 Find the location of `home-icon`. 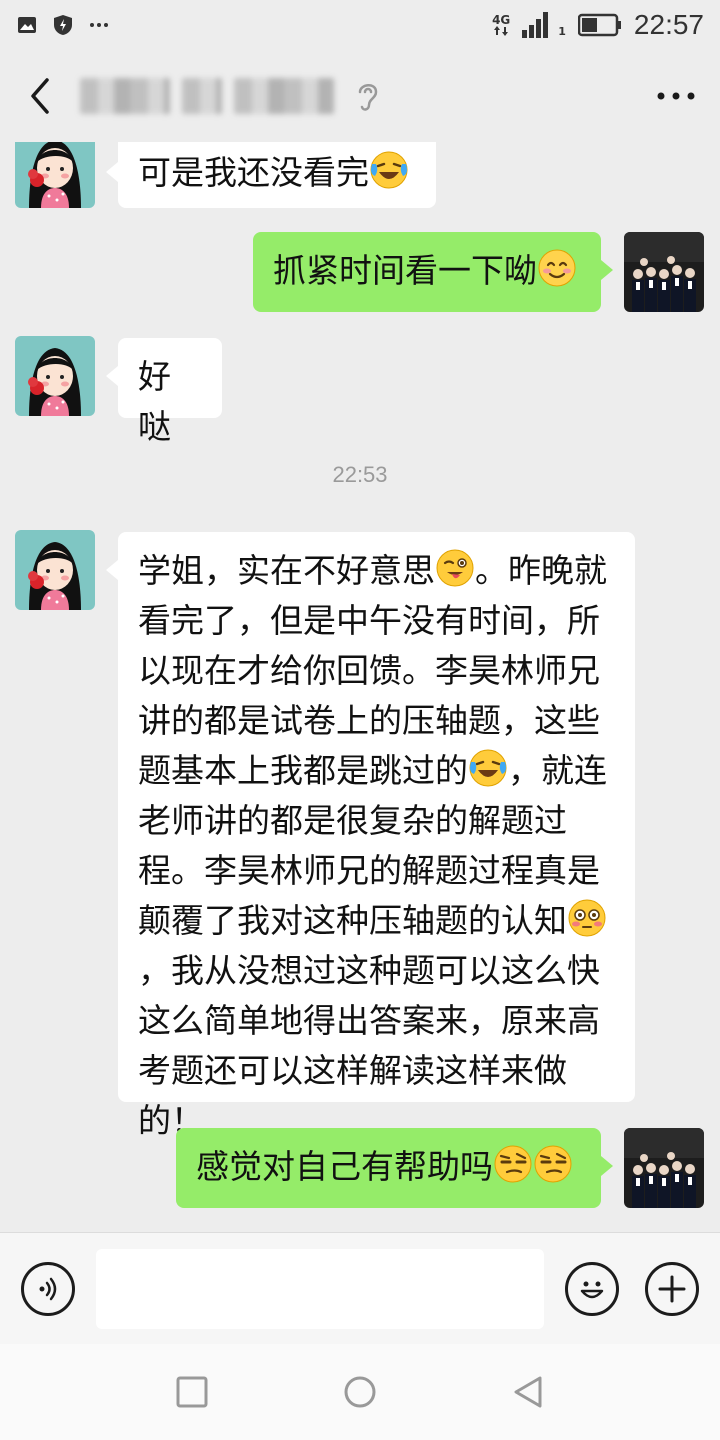

home-icon is located at coordinates (360, 1392).